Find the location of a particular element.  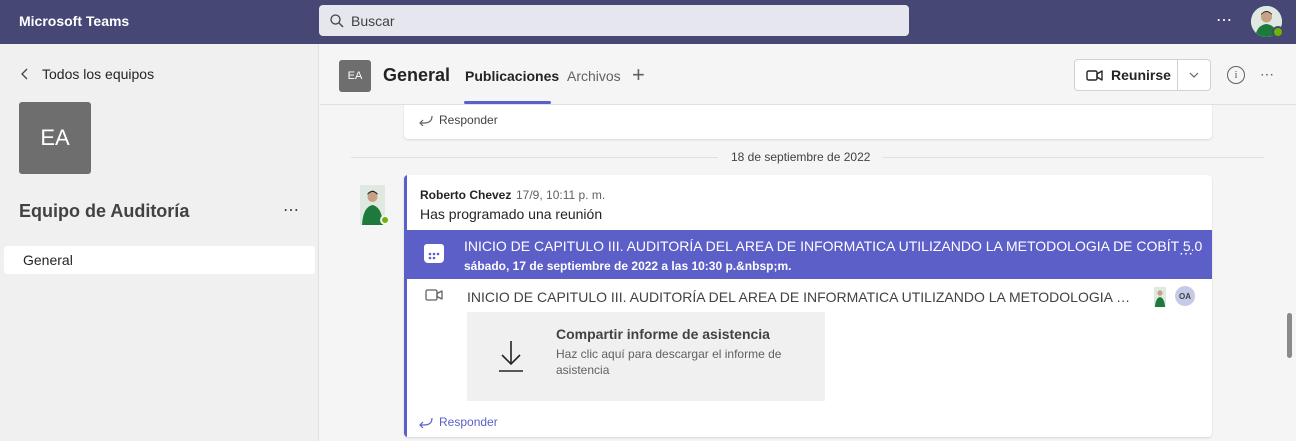

attendance-title: Compartir informe de asistencia is located at coordinates (663, 334).